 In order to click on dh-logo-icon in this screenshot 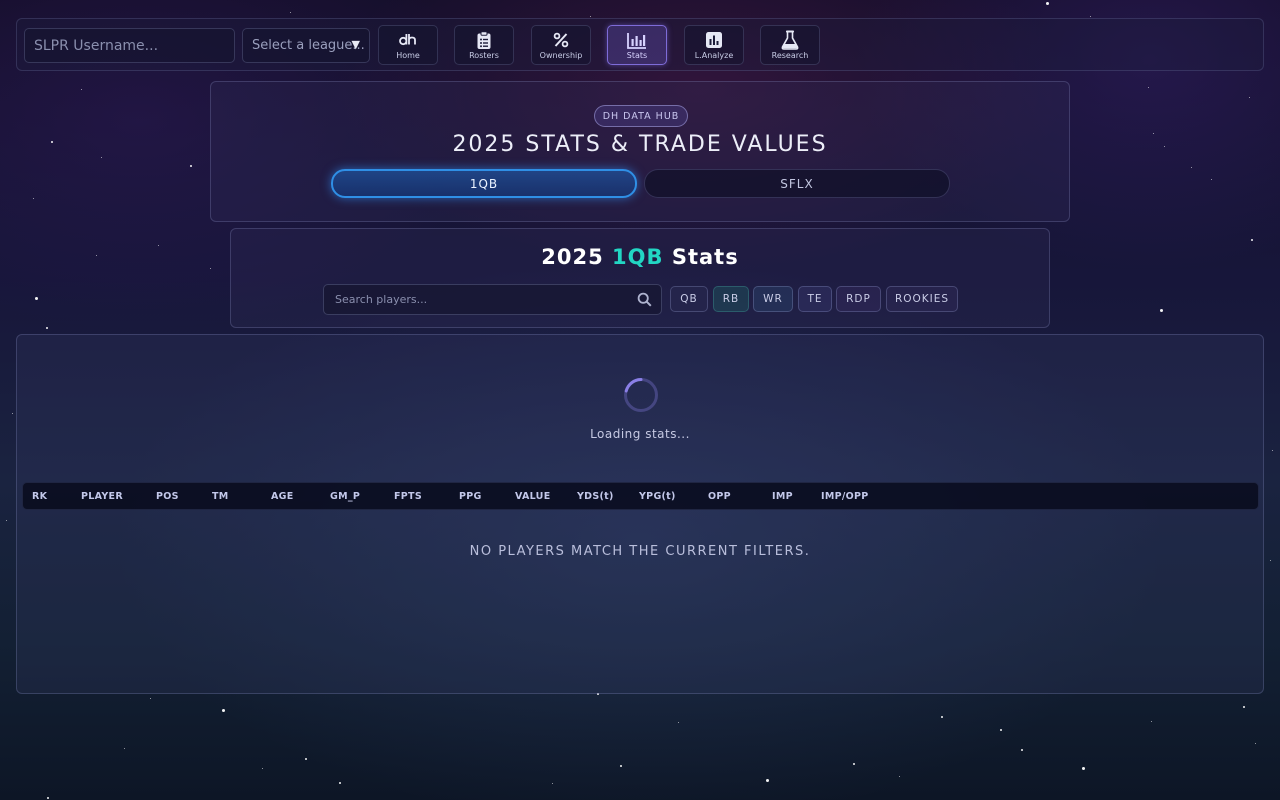, I will do `click(408, 40)`.